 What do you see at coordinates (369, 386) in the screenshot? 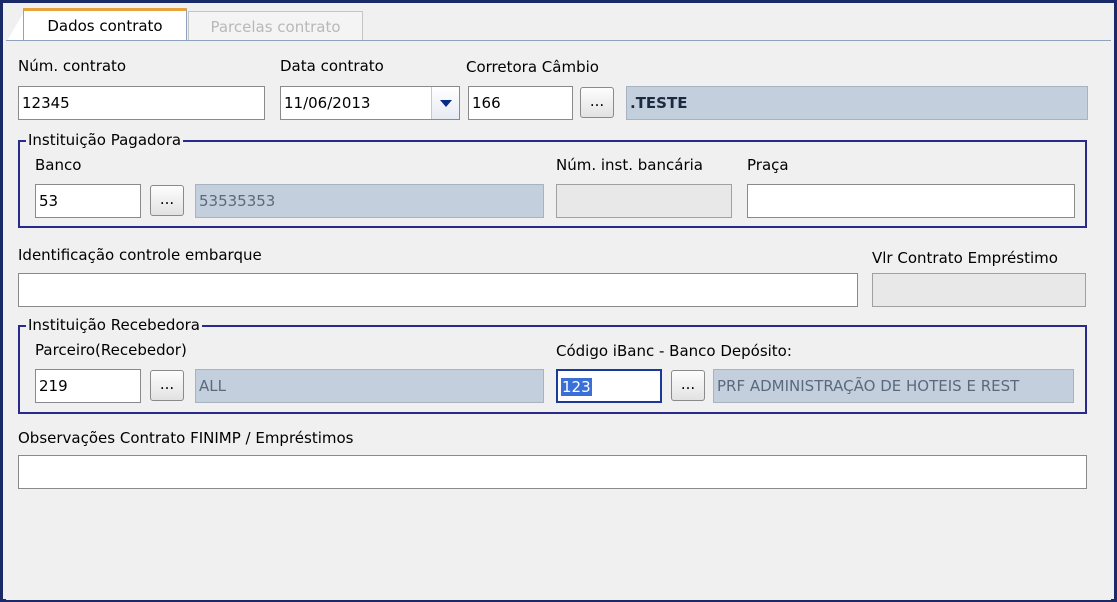
I see `parceiro-name-field: ALL` at bounding box center [369, 386].